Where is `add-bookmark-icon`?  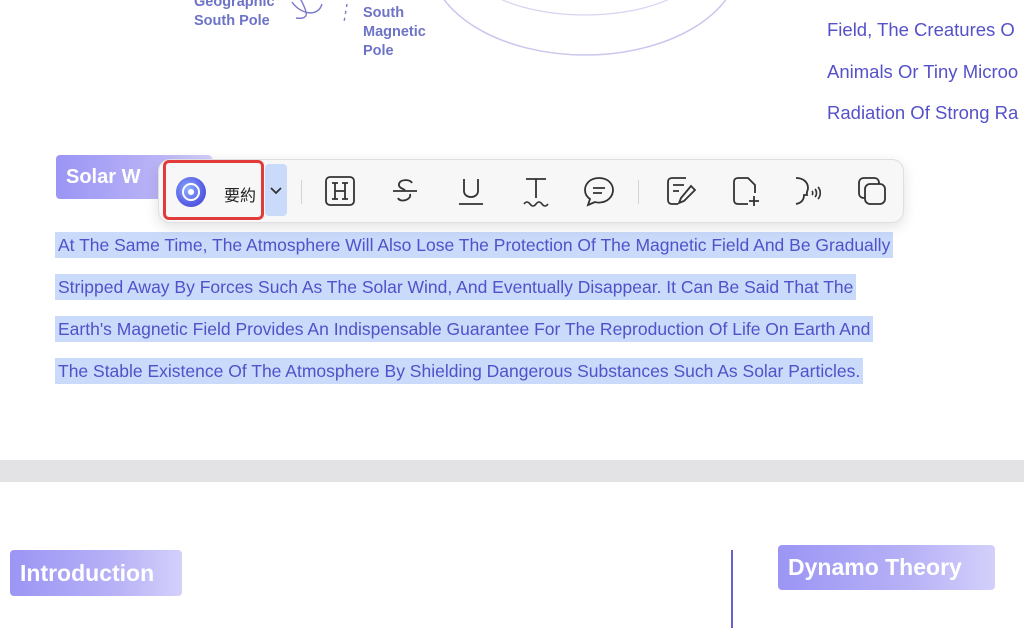 add-bookmark-icon is located at coordinates (746, 191).